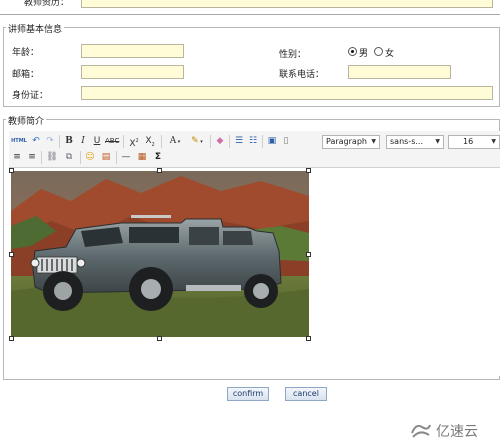 The height and width of the screenshot is (443, 500). Describe the element at coordinates (150, 141) in the screenshot. I see `subscript-icon: X2` at that location.